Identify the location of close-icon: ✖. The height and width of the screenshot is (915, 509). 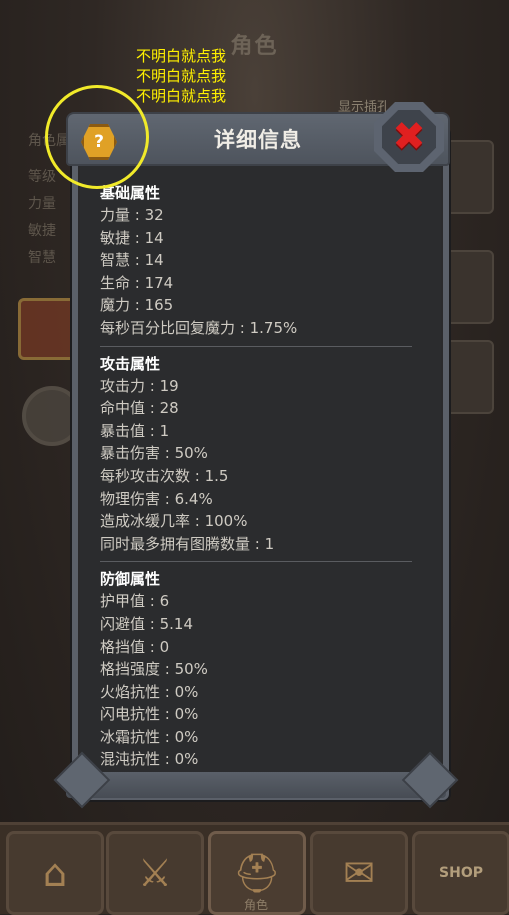
(409, 137).